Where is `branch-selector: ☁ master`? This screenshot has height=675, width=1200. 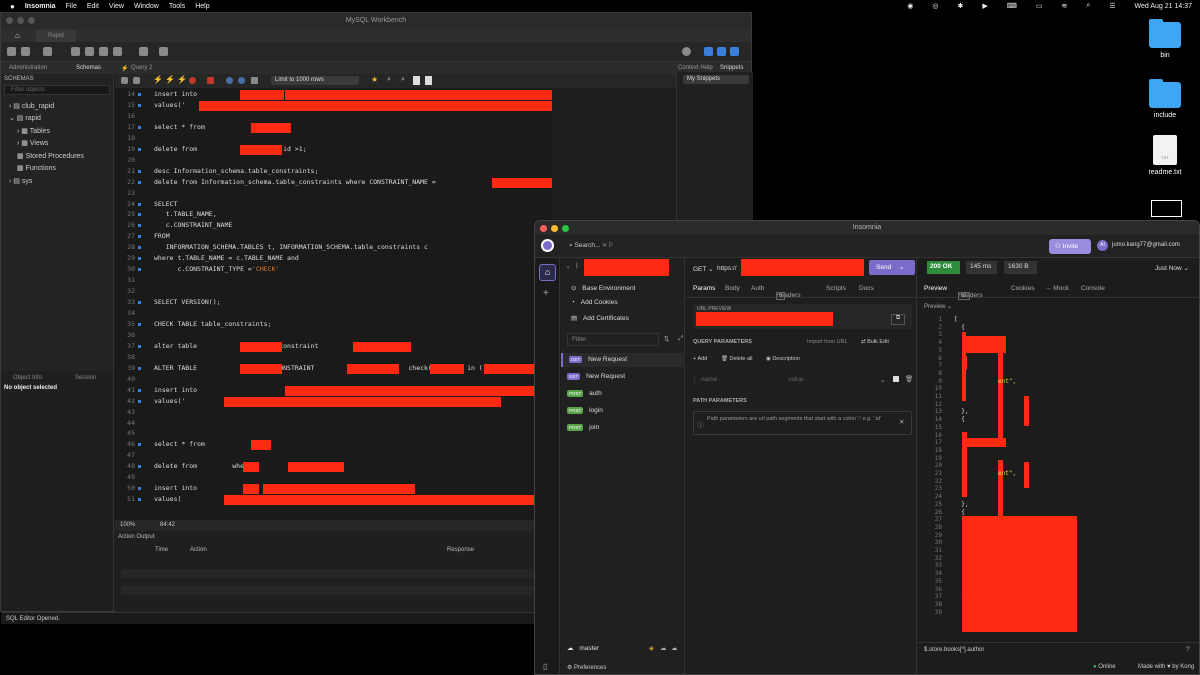 branch-selector: ☁ master is located at coordinates (583, 648).